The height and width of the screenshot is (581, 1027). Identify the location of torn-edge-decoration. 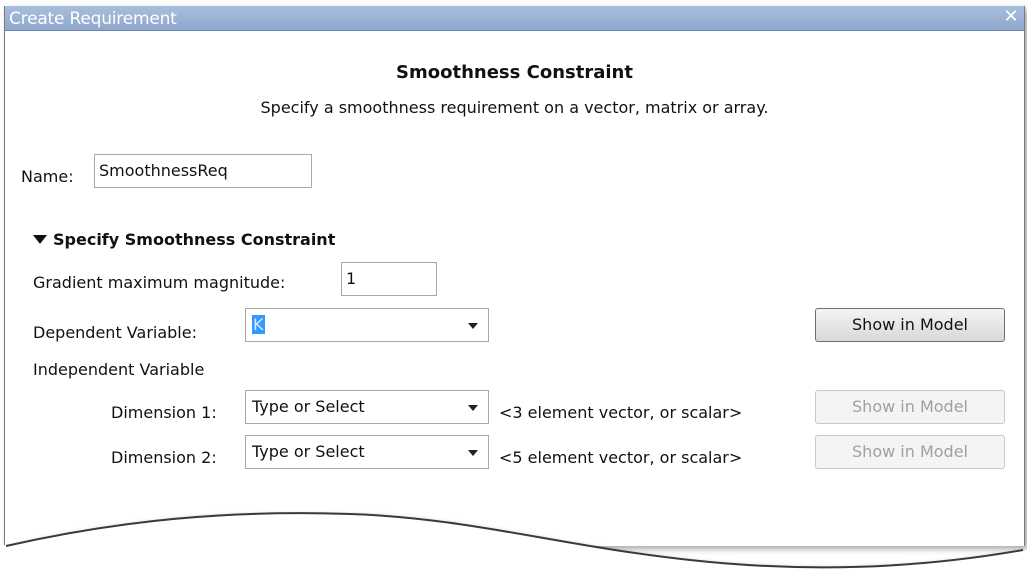
(513, 546).